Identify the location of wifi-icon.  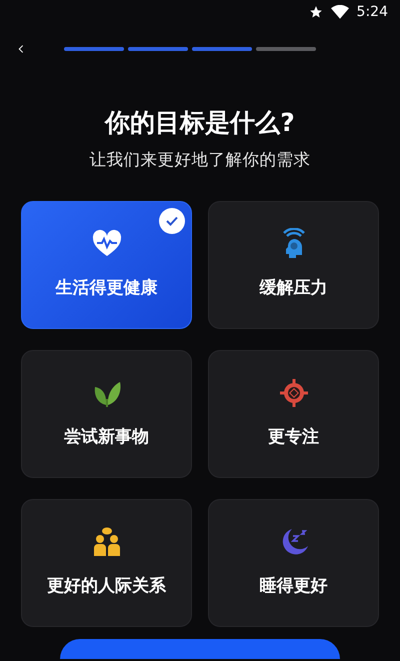
(339, 12).